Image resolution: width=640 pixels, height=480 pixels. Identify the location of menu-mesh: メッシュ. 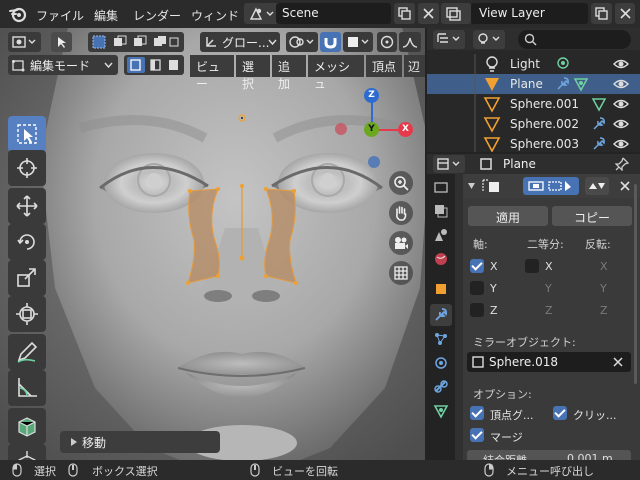
(336, 73).